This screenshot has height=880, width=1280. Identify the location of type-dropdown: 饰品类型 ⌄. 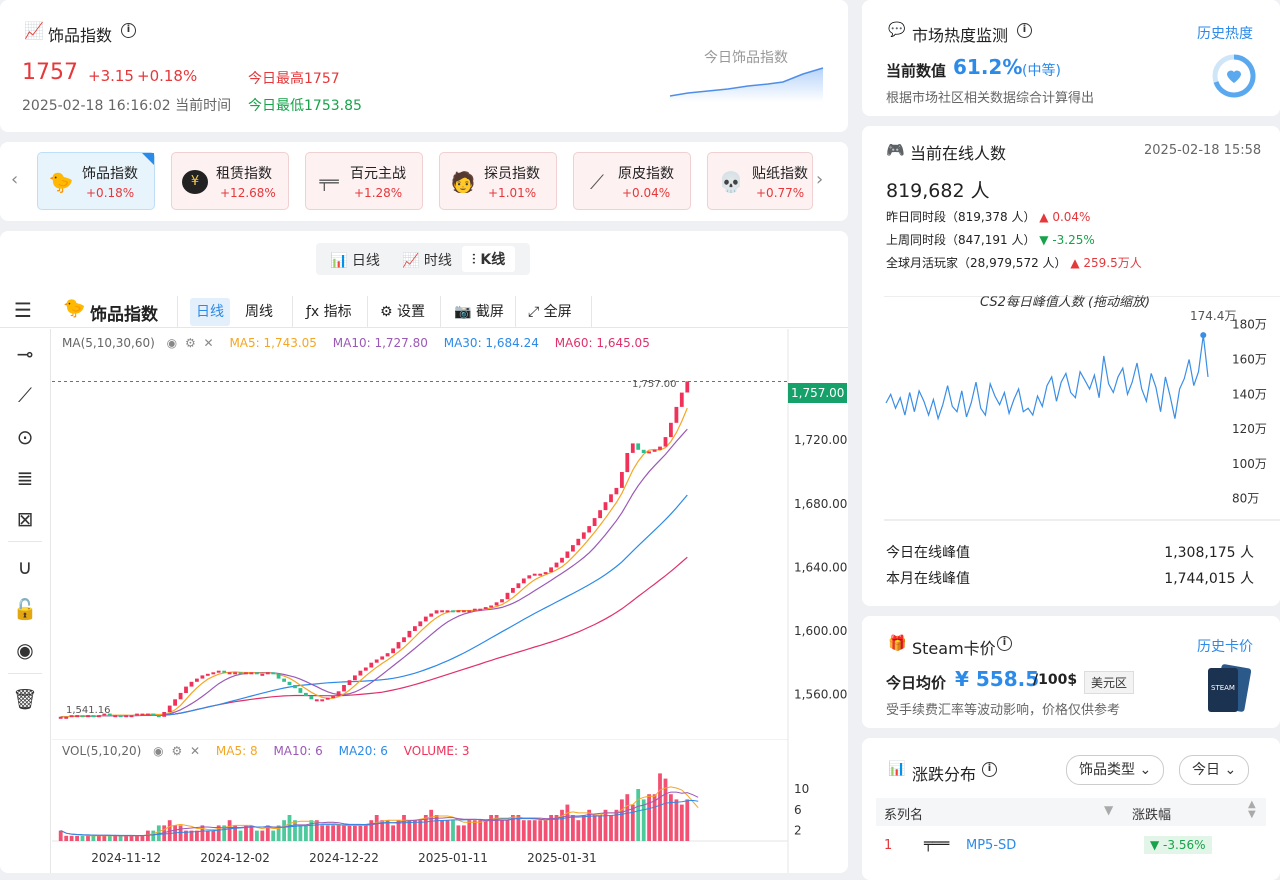
(1115, 770).